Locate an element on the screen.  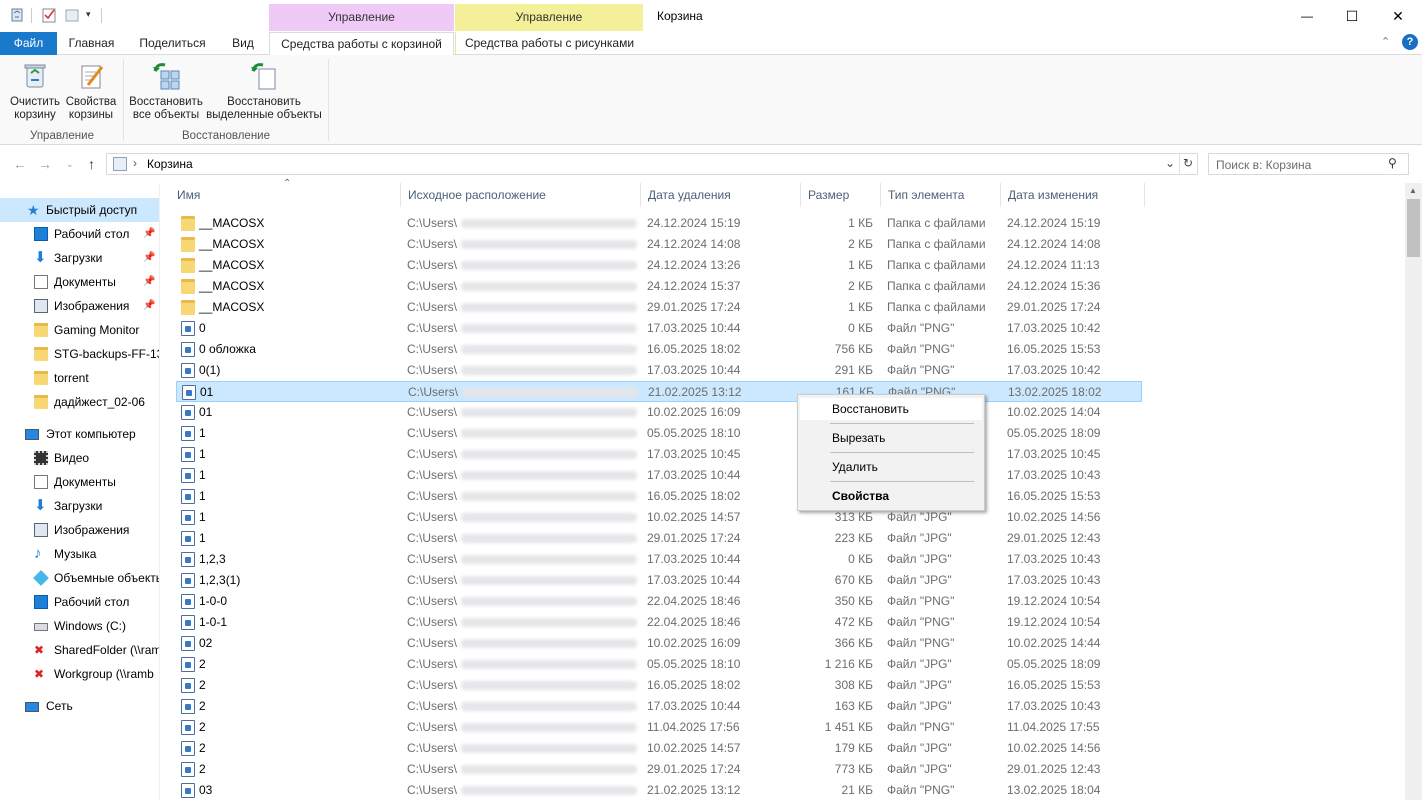
file-size: 1 216 КБ is located at coordinates (848, 664).